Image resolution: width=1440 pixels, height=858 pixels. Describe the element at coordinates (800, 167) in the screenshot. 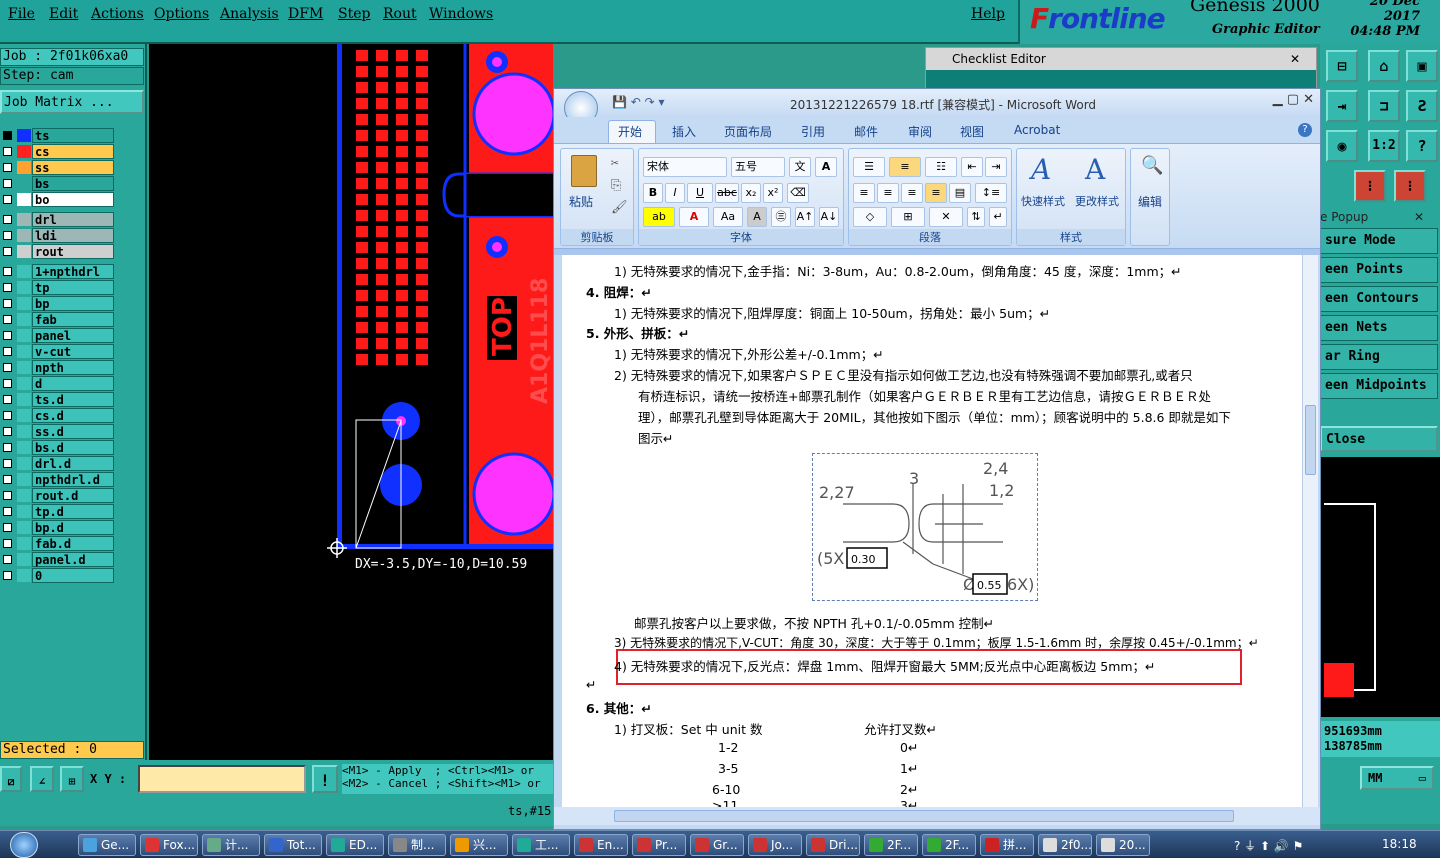

I see `phonetic-icon: 文` at that location.